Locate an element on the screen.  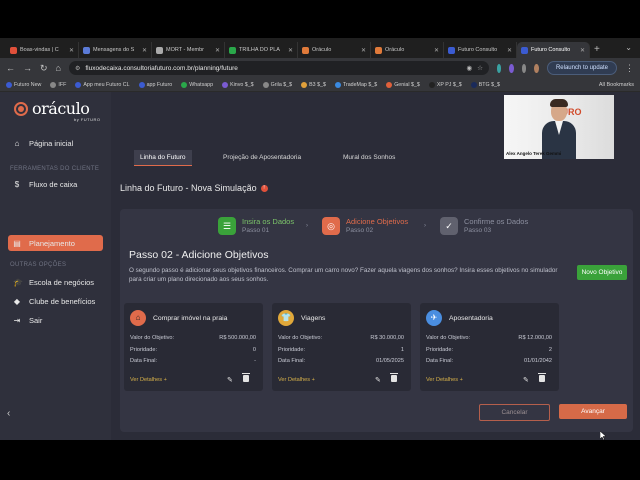
browser-tab: MORT - Membr ✕ is located at coordinates (188, 50).